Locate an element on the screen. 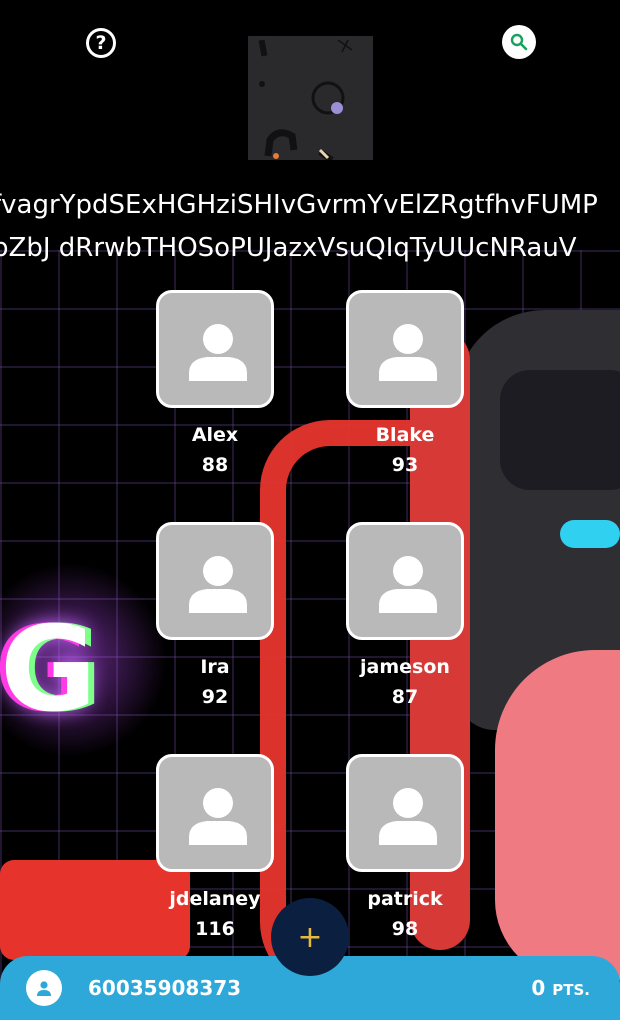  player-card: Alex 88 is located at coordinates (215, 383).